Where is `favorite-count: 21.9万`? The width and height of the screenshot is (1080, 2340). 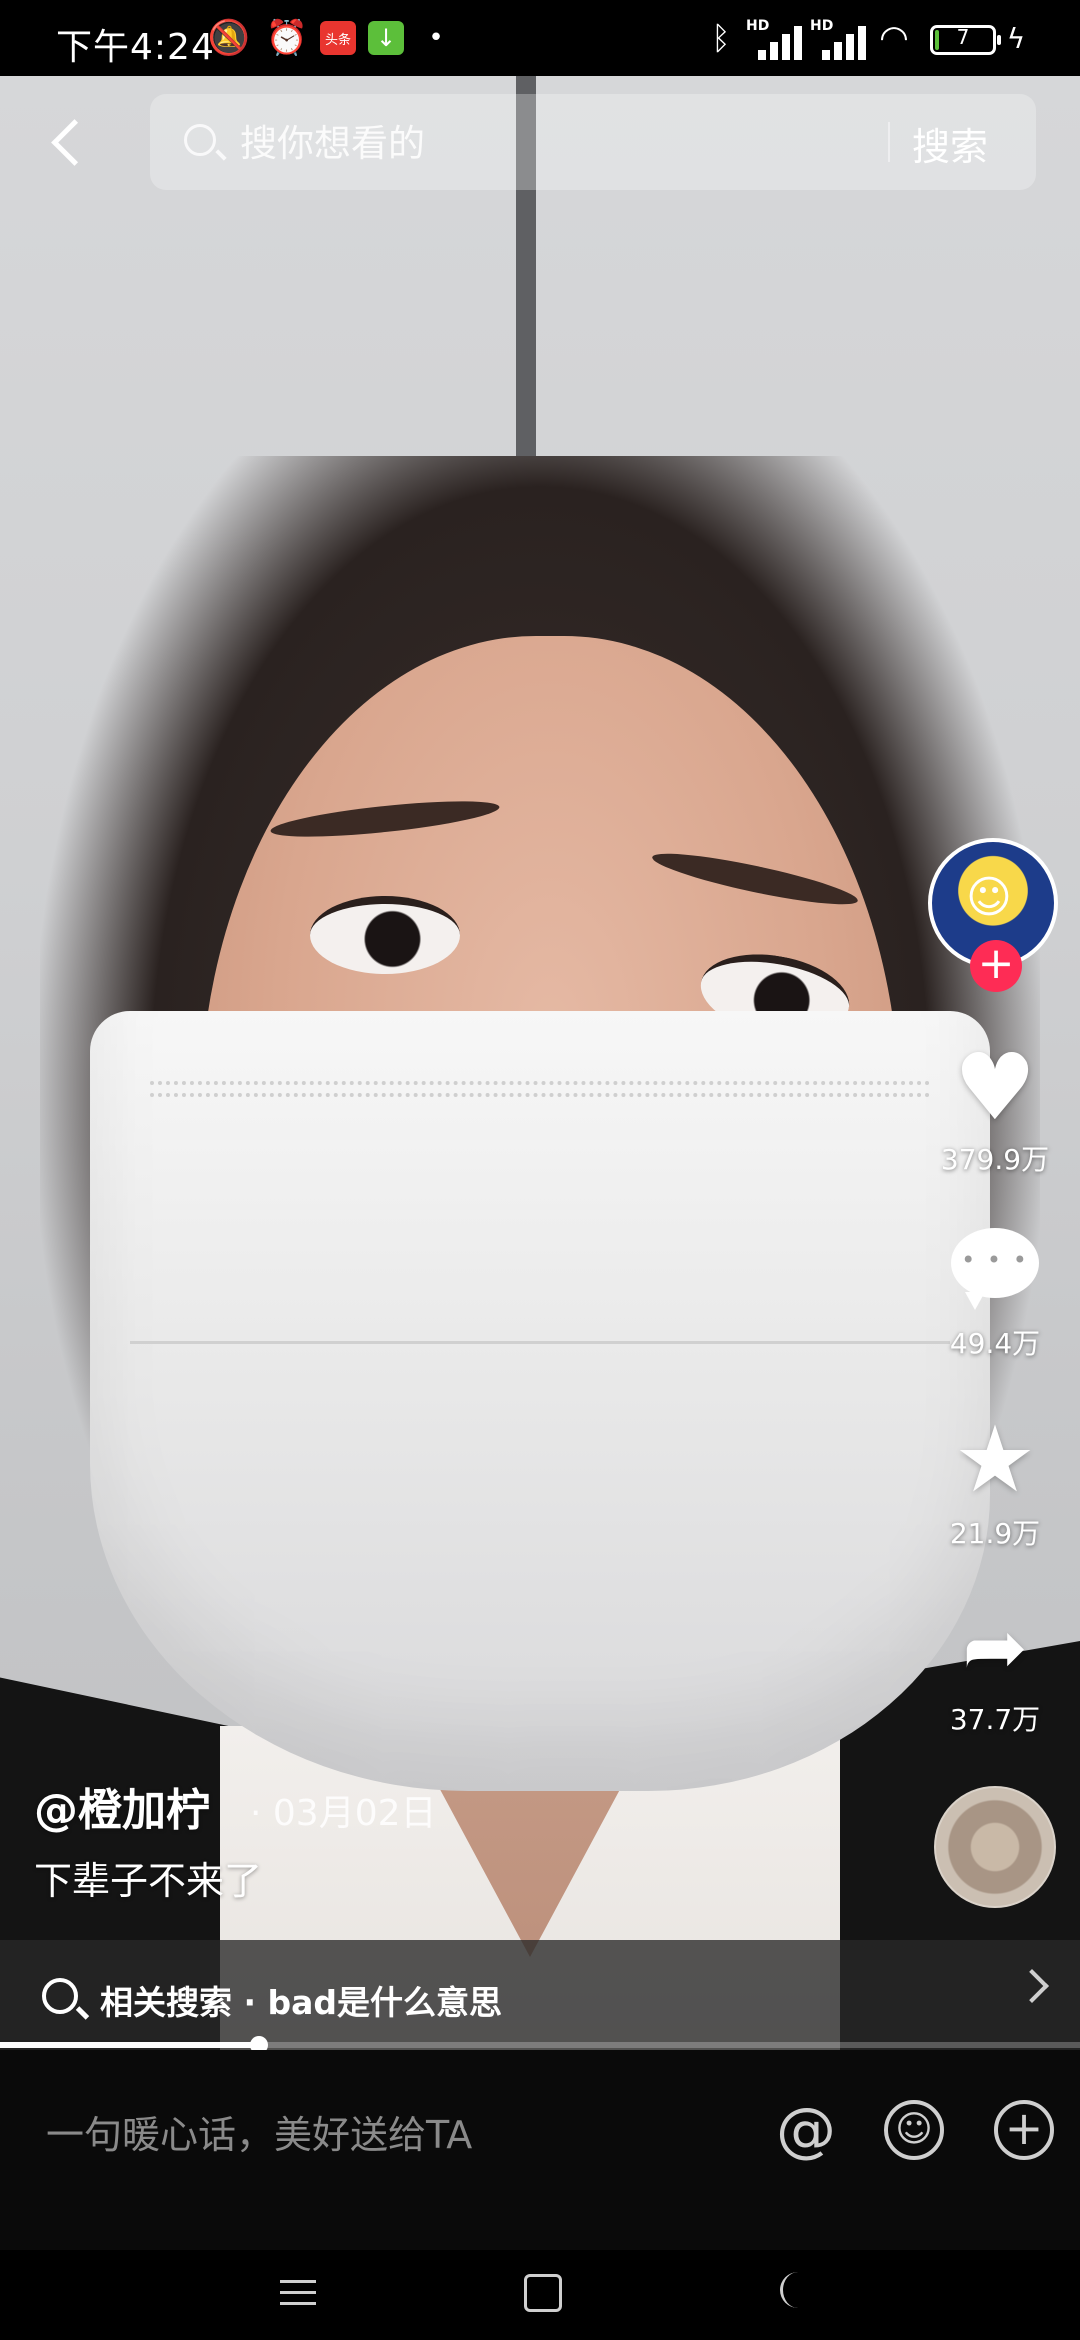 favorite-count: 21.9万 is located at coordinates (995, 1533).